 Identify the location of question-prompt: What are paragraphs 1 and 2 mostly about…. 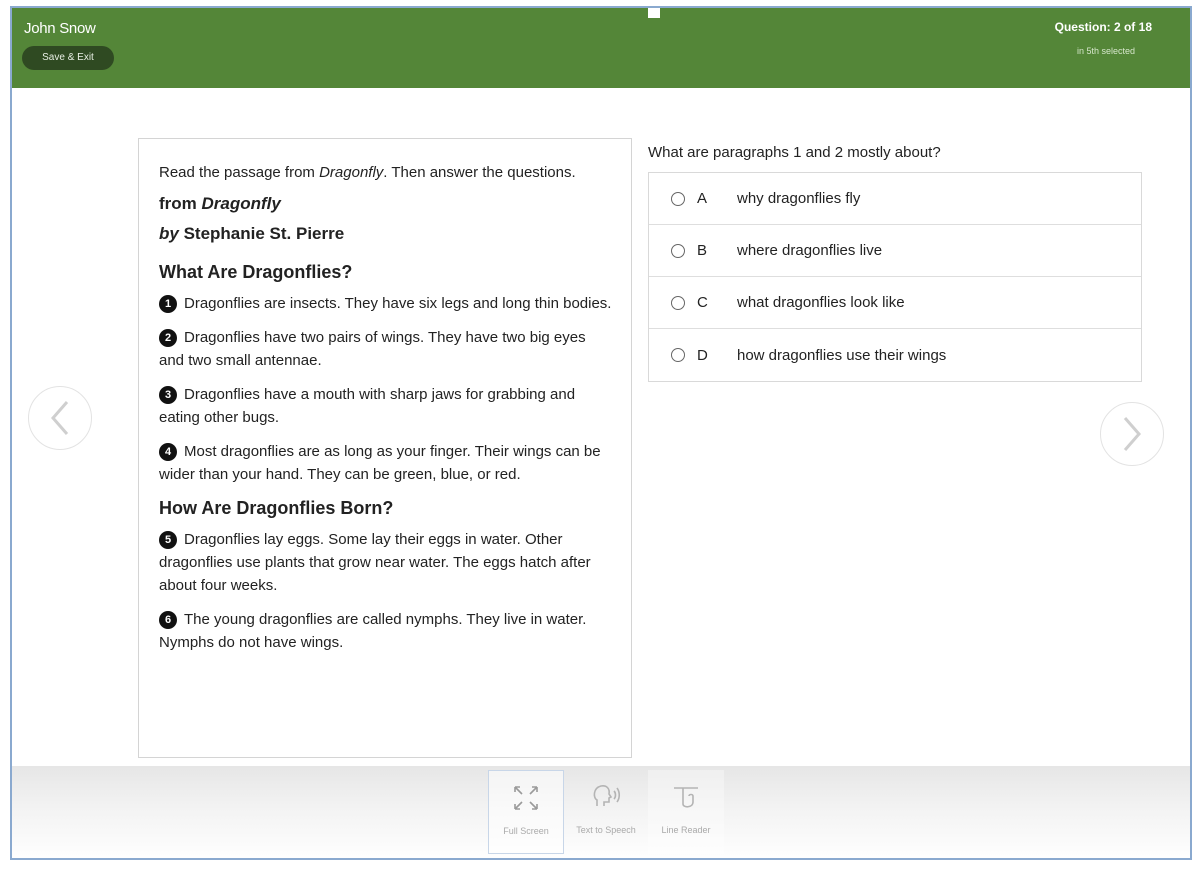
(794, 152).